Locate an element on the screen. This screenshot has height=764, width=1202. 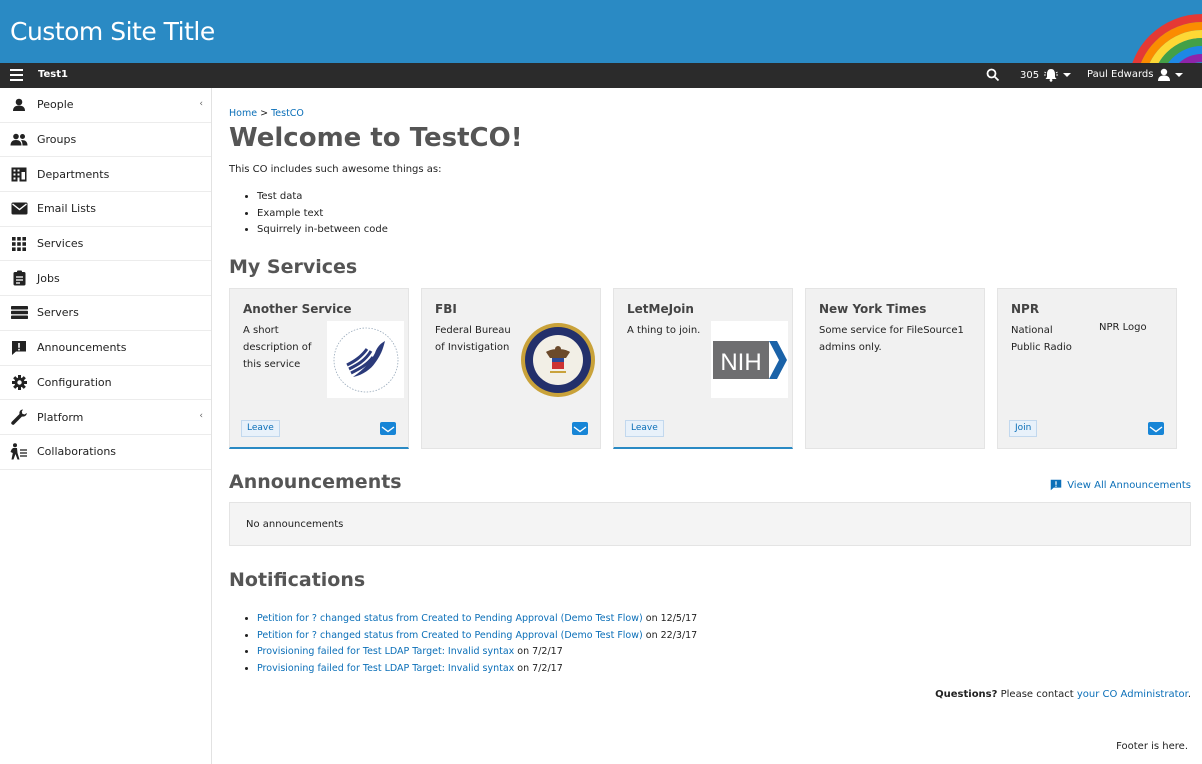
service-description: National Public Radio is located at coordinates (1041, 339).